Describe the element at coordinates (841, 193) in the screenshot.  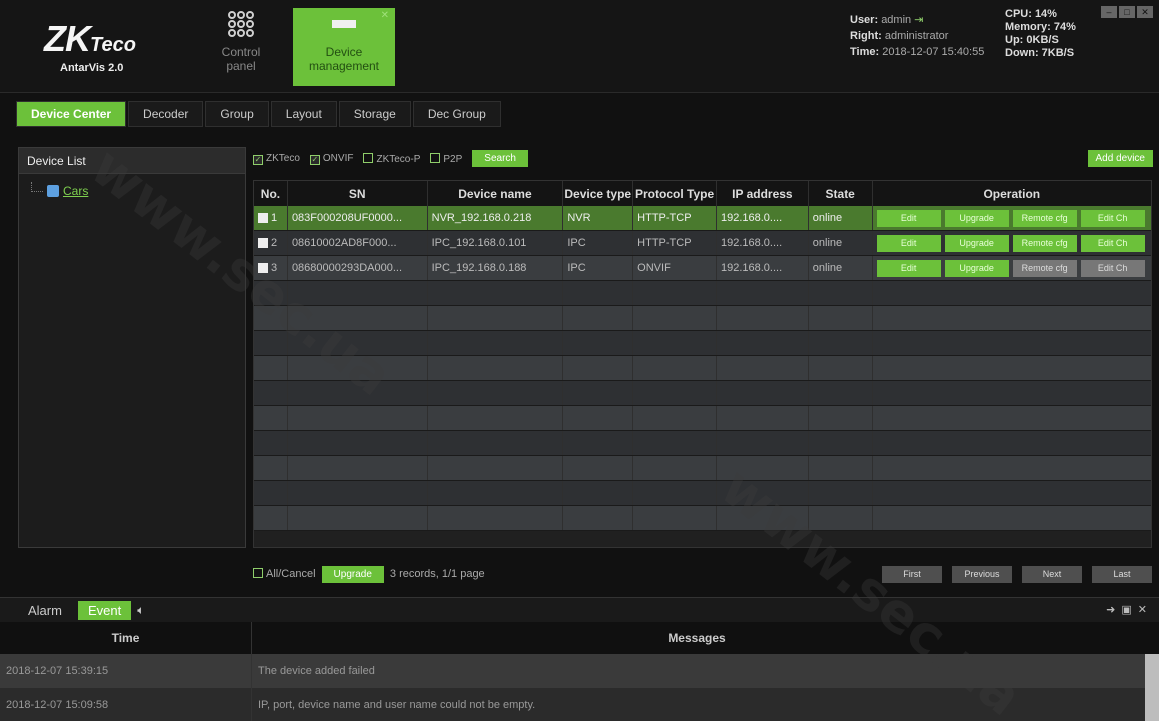
I see `column-header: State` at that location.